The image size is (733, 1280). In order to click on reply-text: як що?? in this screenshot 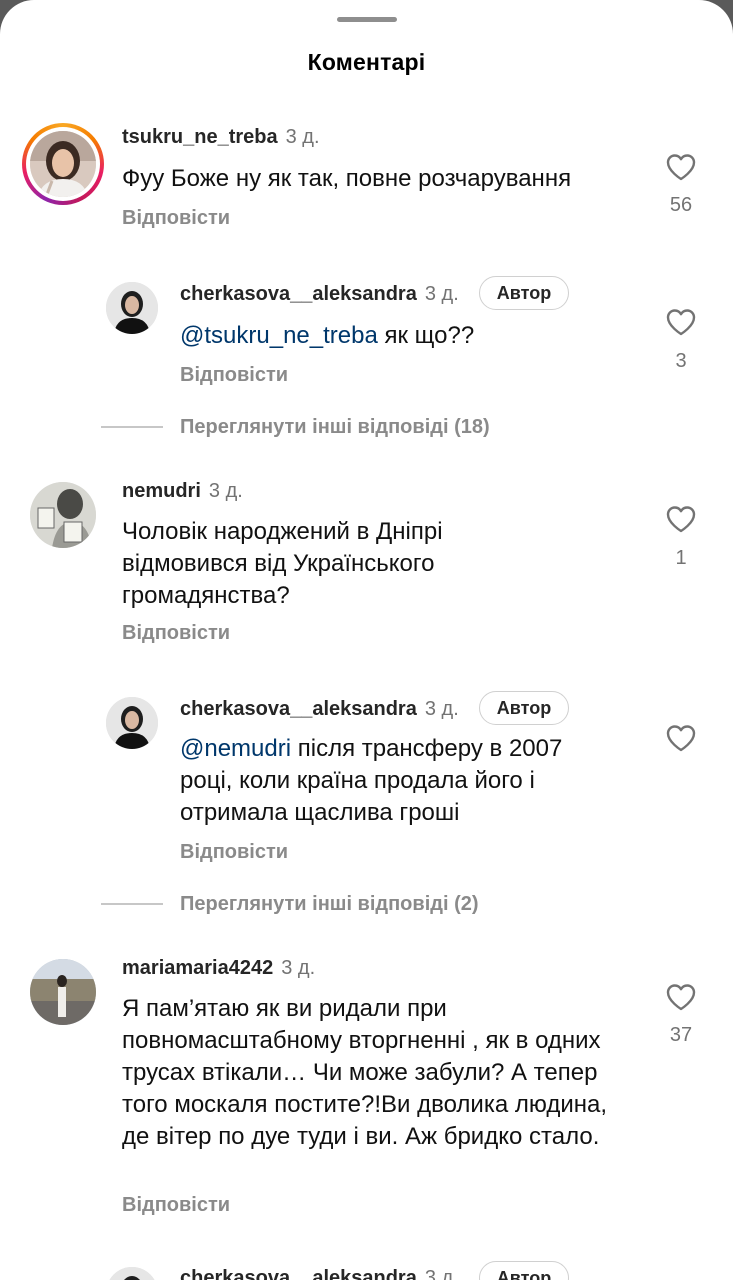, I will do `click(426, 335)`.